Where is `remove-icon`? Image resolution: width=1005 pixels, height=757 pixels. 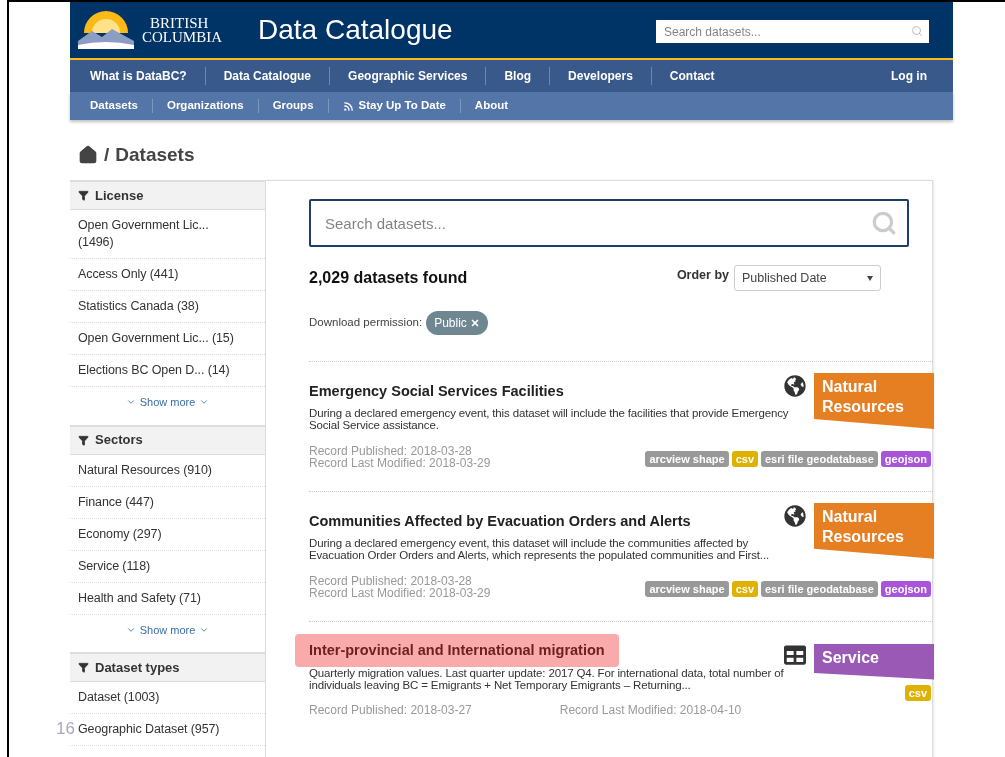
remove-icon is located at coordinates (474, 323).